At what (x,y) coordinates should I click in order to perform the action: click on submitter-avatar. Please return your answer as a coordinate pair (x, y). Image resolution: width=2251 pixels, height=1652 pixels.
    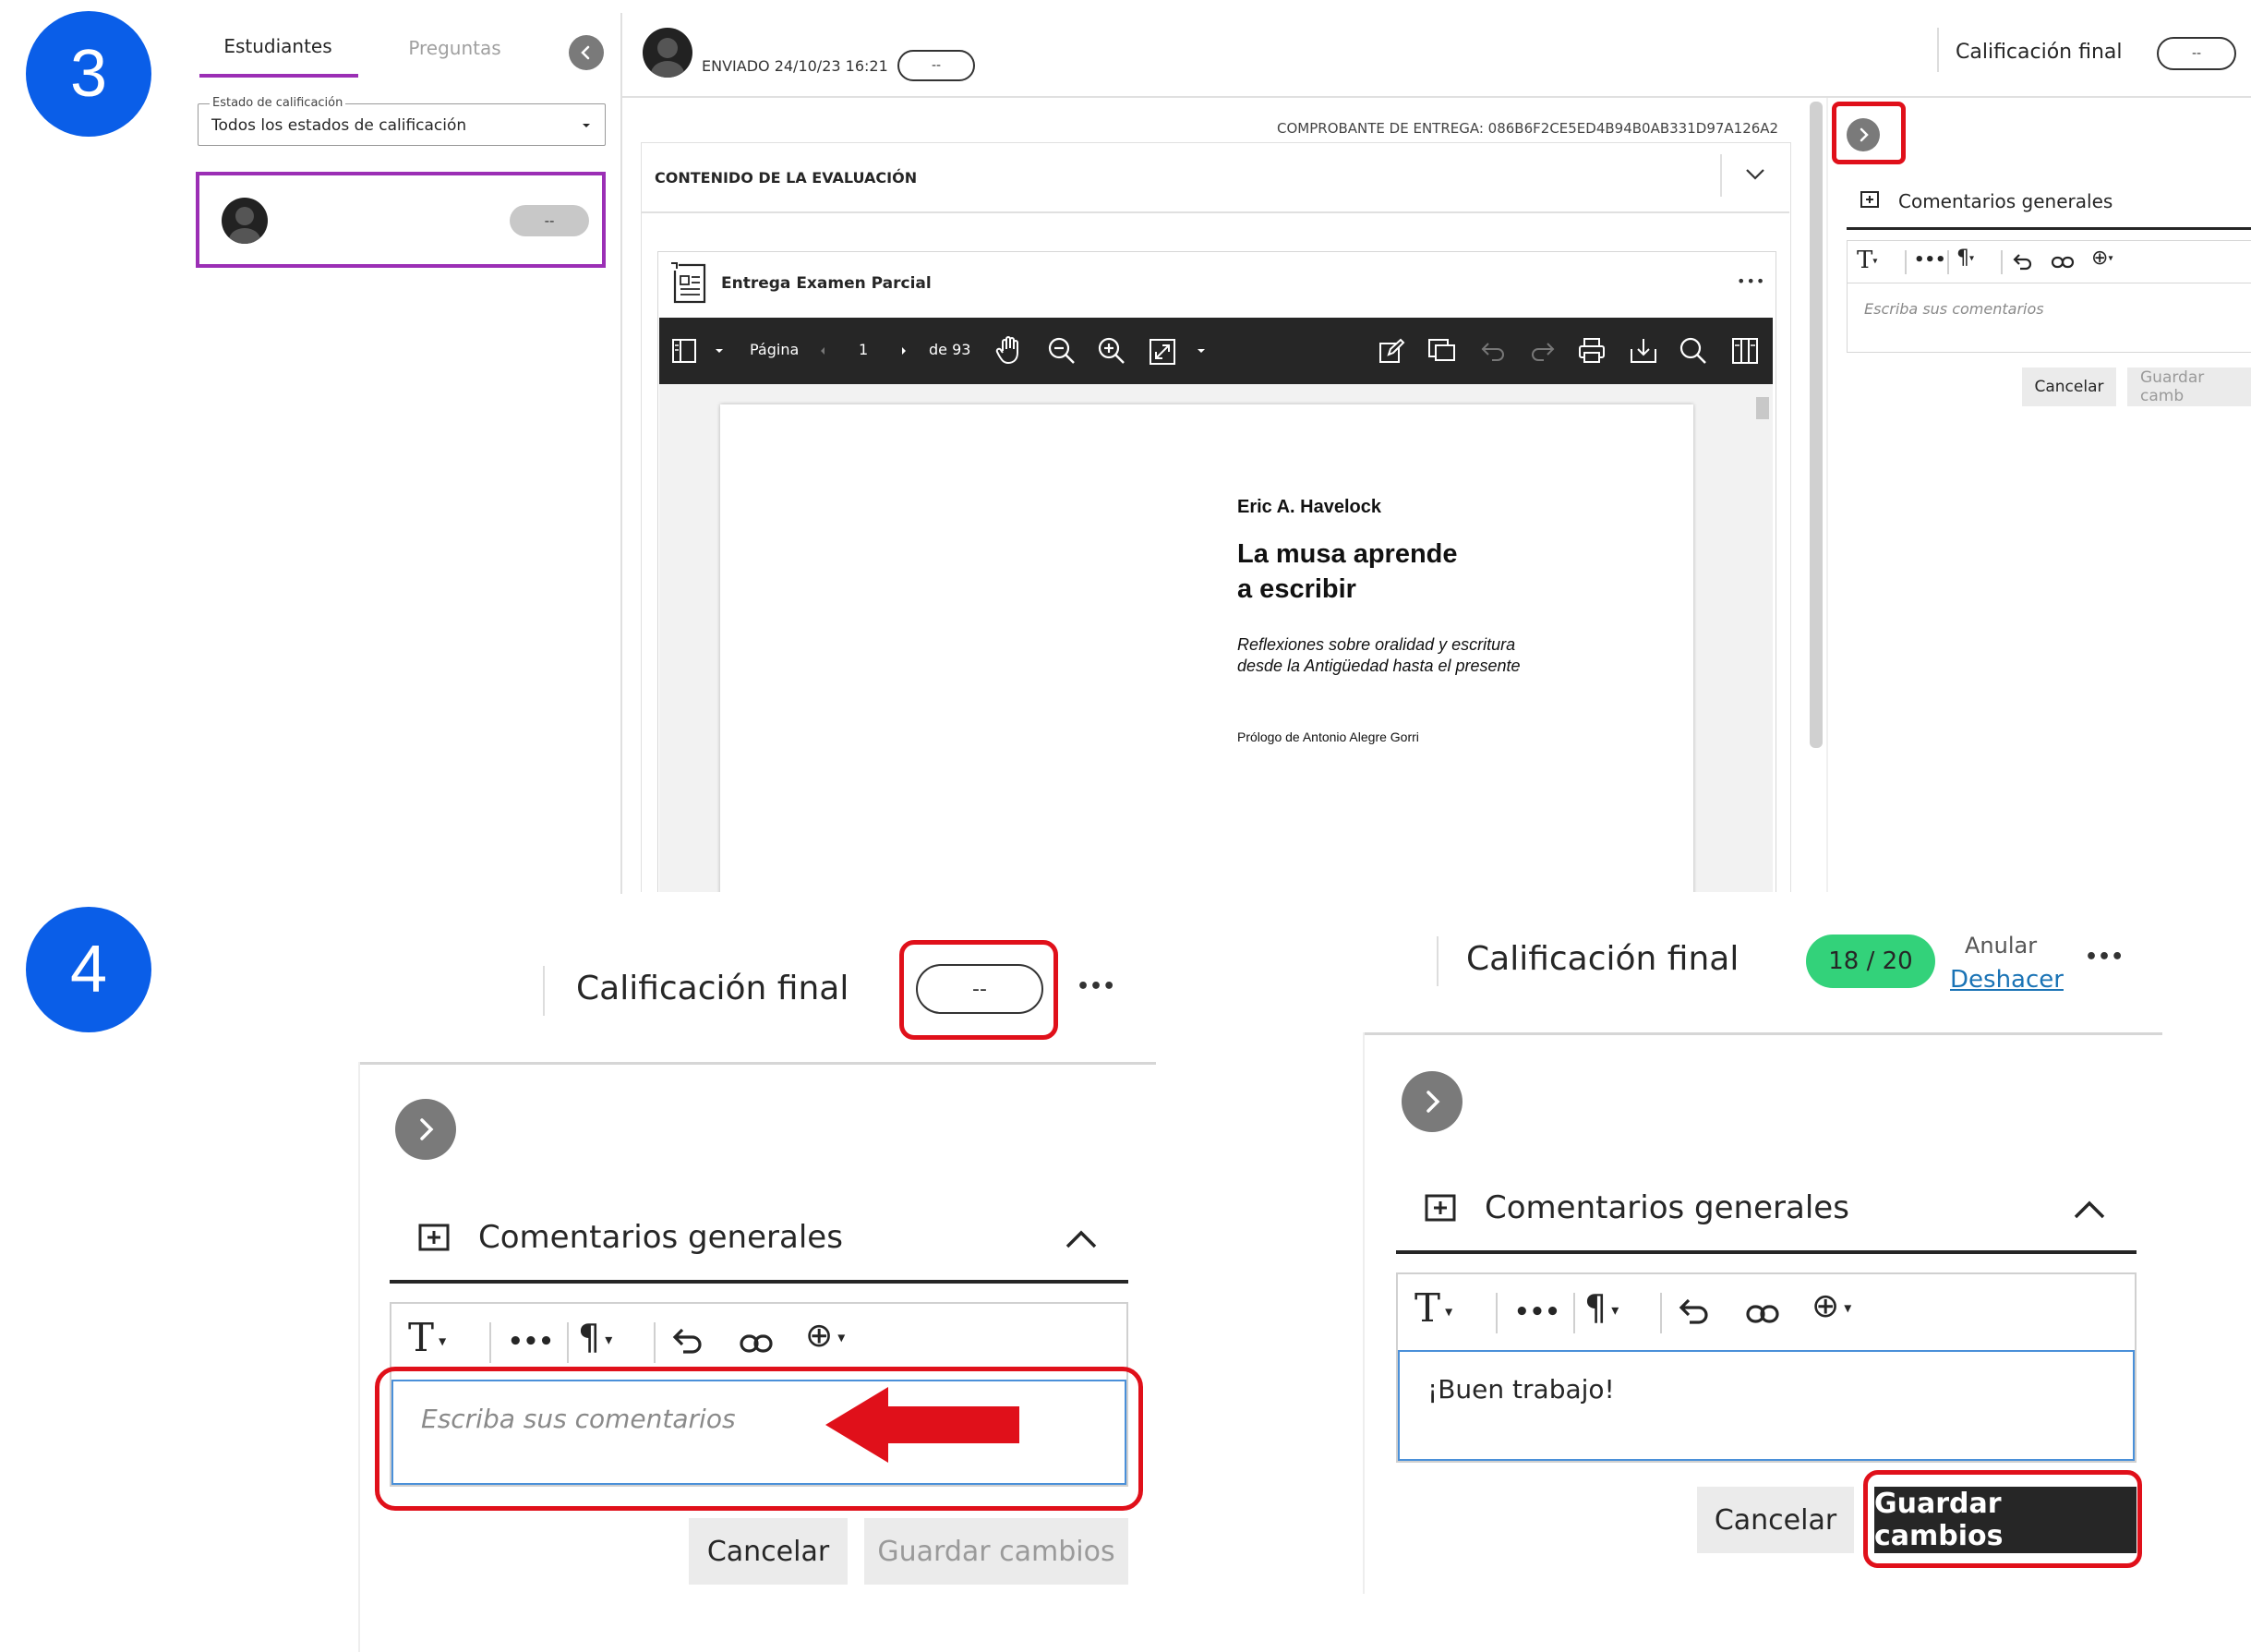
    Looking at the image, I should click on (667, 53).